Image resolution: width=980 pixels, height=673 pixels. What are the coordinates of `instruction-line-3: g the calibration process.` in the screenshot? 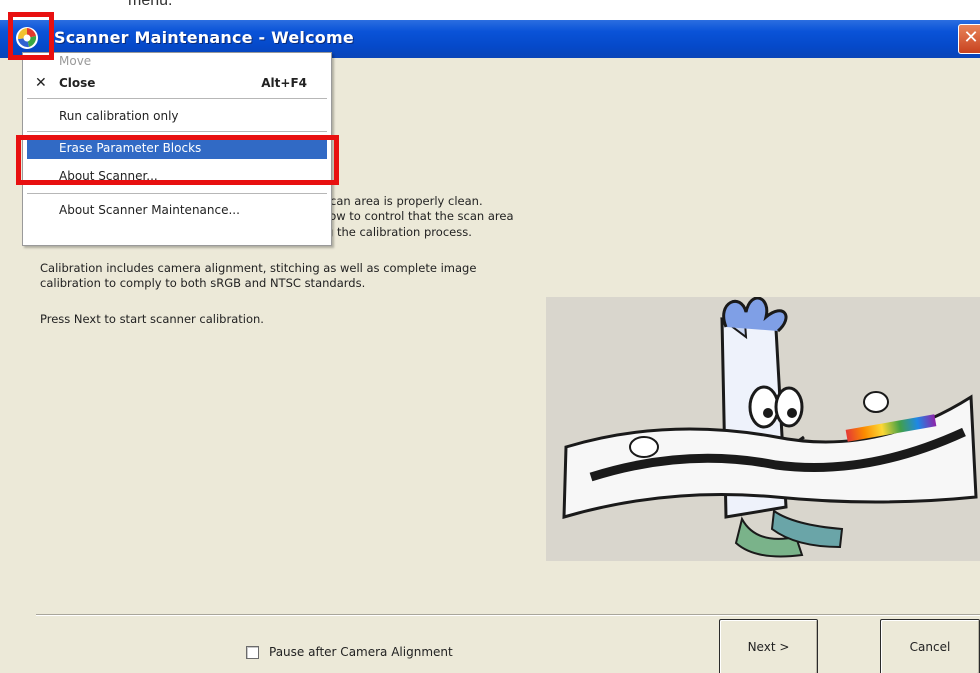 It's located at (399, 232).